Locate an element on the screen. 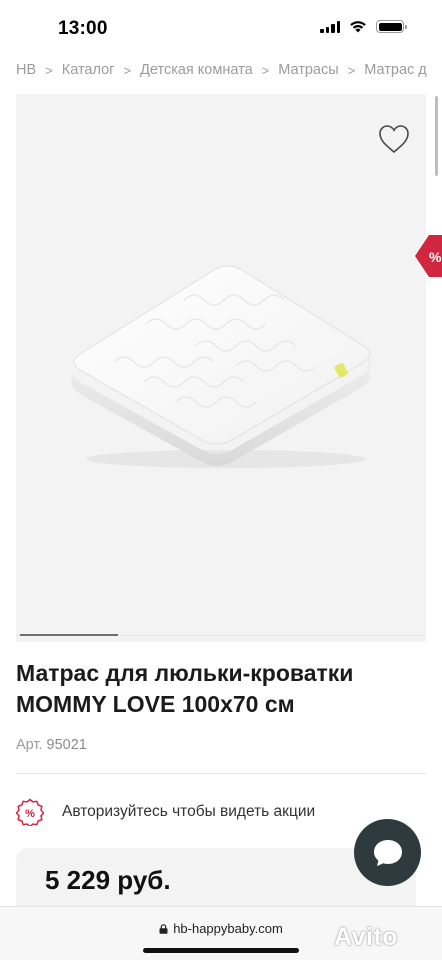 This screenshot has width=442, height=960. product-price: 5 229 руб. is located at coordinates (108, 880).